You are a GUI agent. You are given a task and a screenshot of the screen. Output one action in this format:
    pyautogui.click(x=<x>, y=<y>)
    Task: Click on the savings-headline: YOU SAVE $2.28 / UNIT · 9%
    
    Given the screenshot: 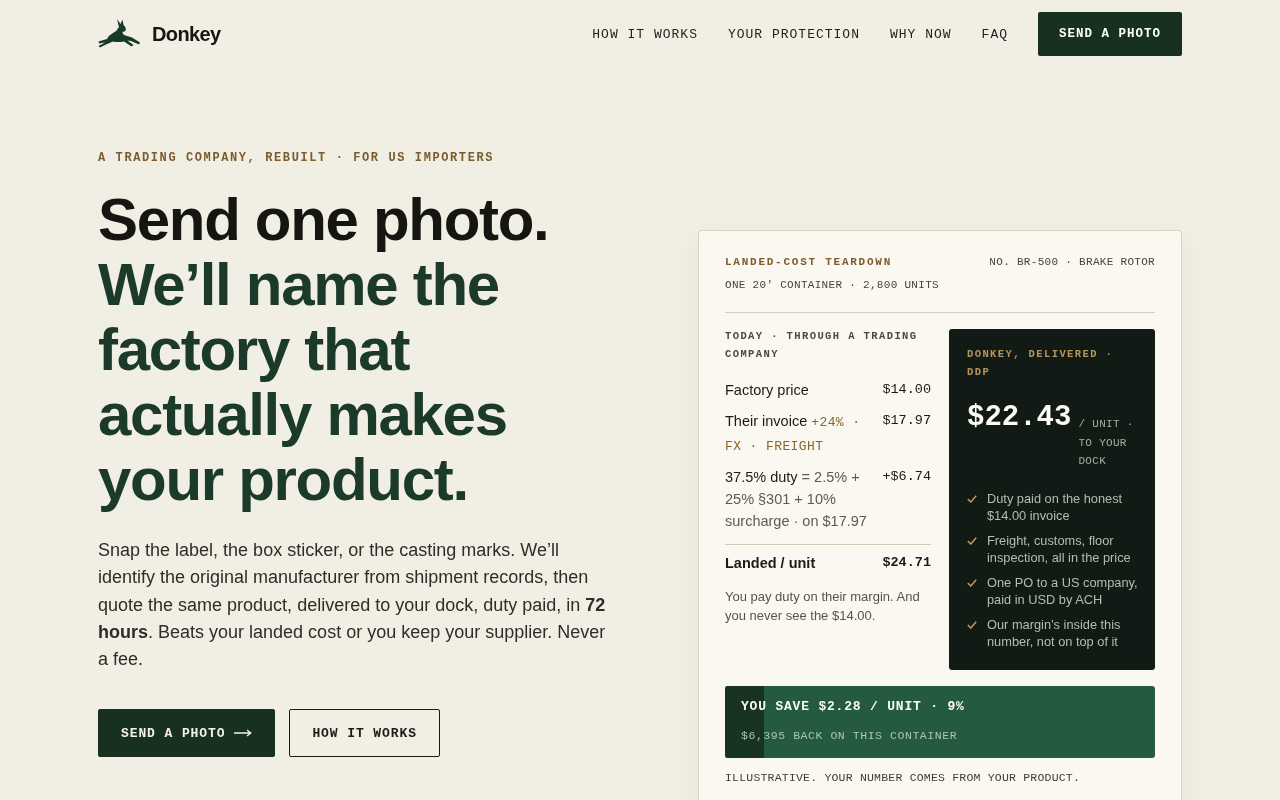 What is the action you would take?
    pyautogui.click(x=853, y=706)
    